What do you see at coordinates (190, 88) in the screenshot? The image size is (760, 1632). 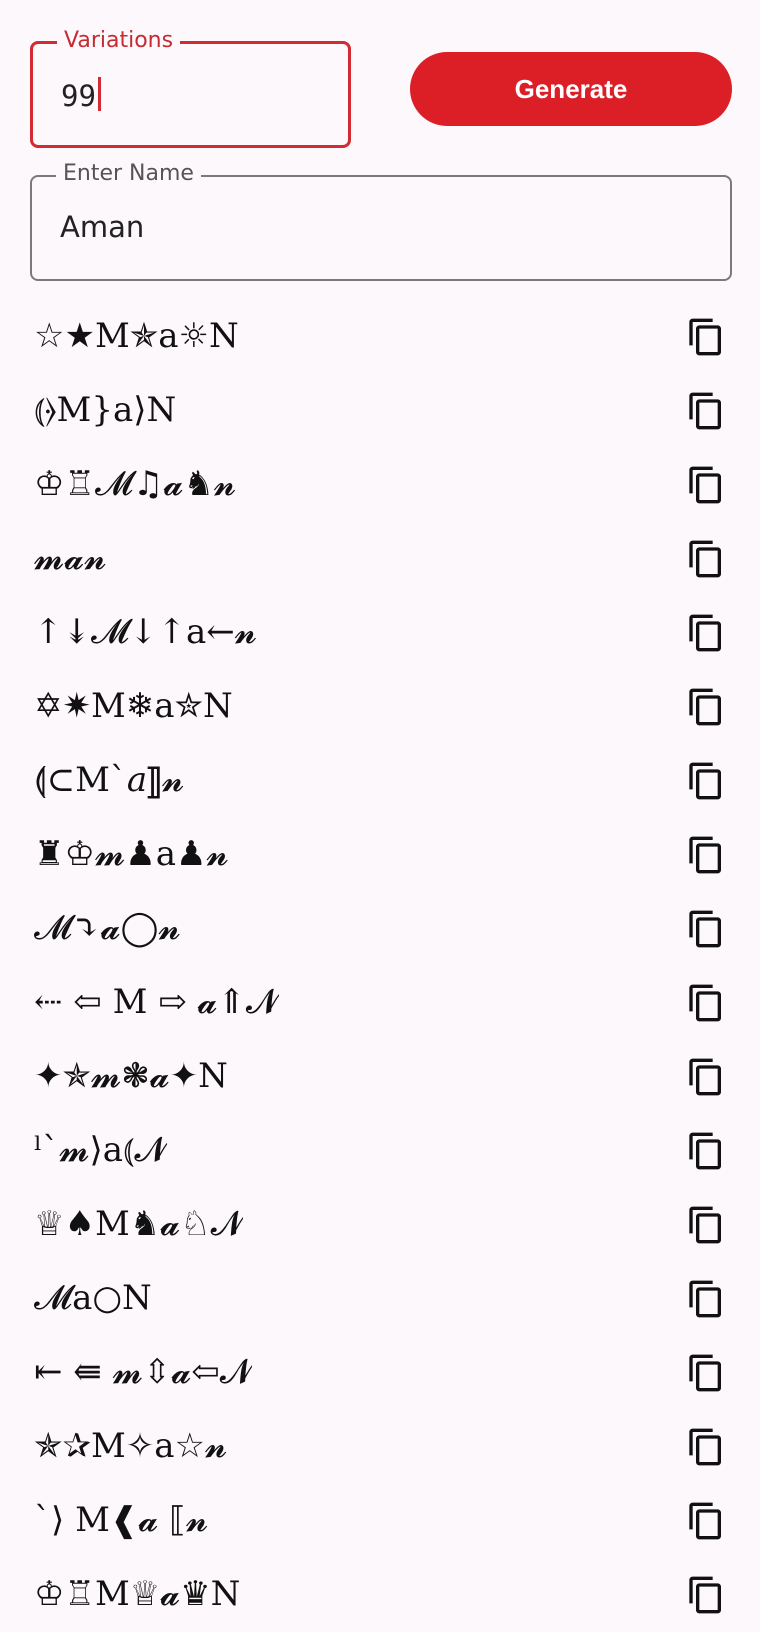 I see `variations-field: Variations 99` at bounding box center [190, 88].